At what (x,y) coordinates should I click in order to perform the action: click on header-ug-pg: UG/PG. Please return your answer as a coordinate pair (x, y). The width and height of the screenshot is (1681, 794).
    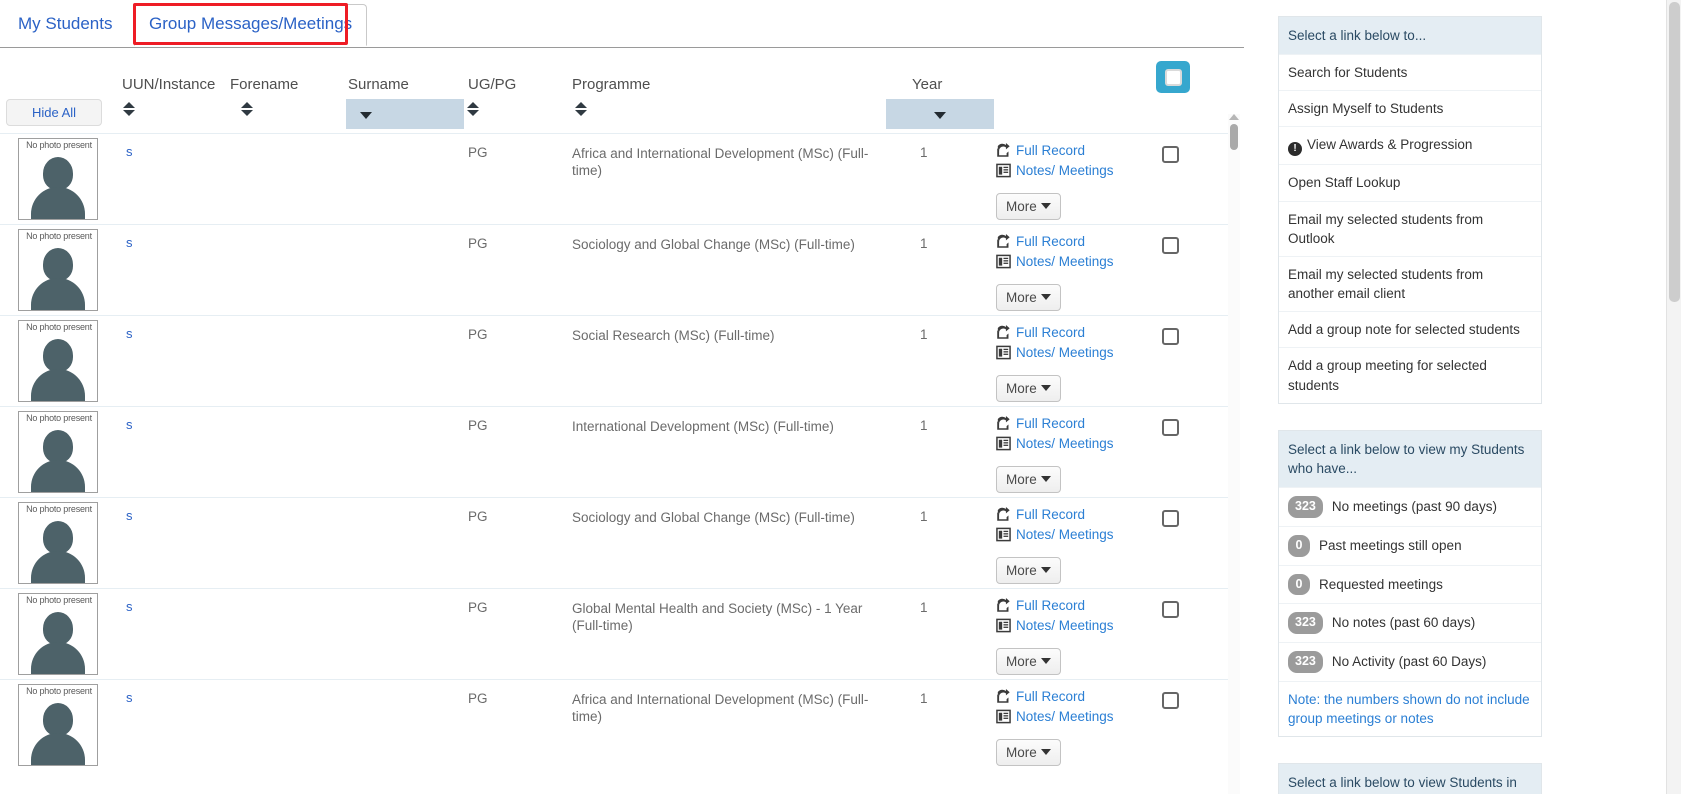
    Looking at the image, I should click on (492, 84).